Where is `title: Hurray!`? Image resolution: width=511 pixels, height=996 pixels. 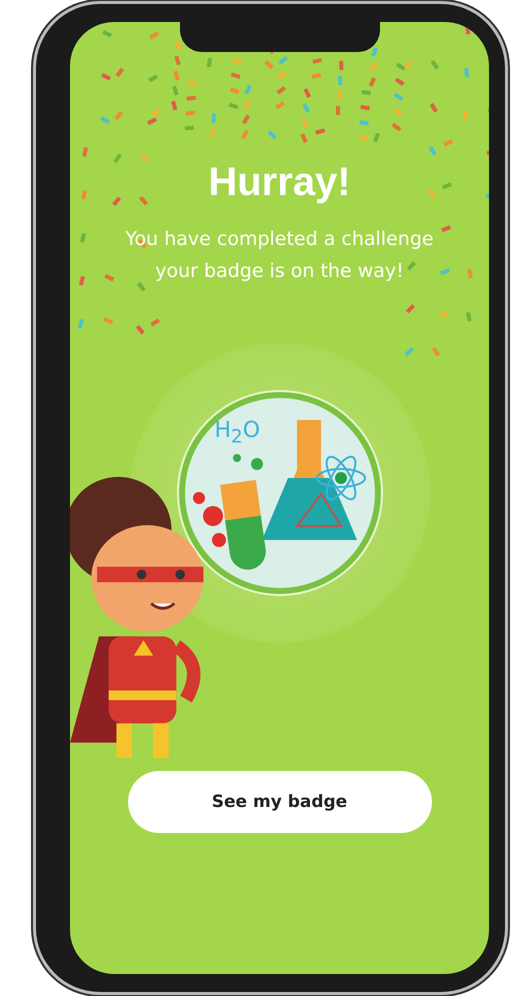
title: Hurray! is located at coordinates (279, 182).